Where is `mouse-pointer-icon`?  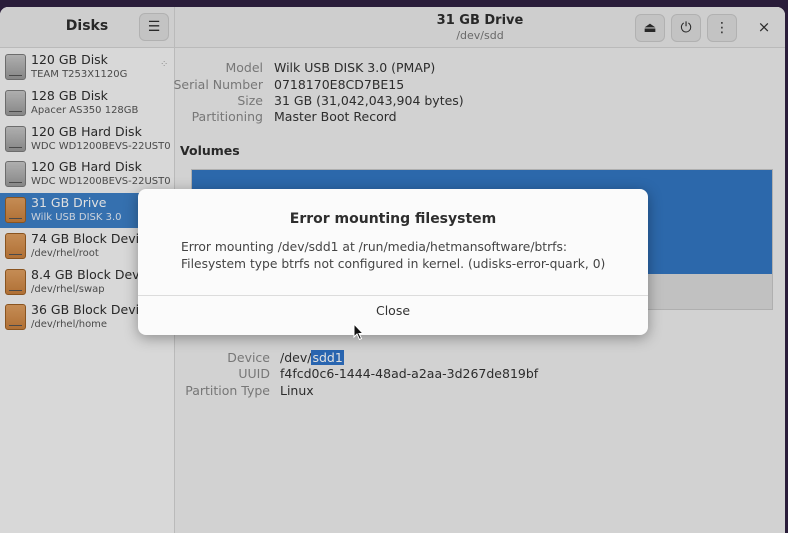 mouse-pointer-icon is located at coordinates (359, 332).